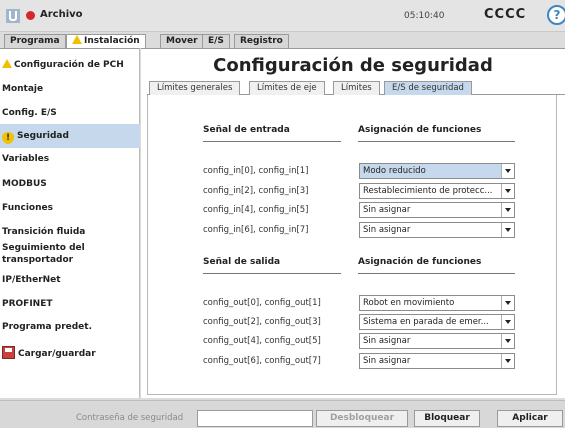 This screenshot has height=428, width=565. Describe the element at coordinates (195, 88) in the screenshot. I see `tab-limites-generales: Límites generales` at that location.